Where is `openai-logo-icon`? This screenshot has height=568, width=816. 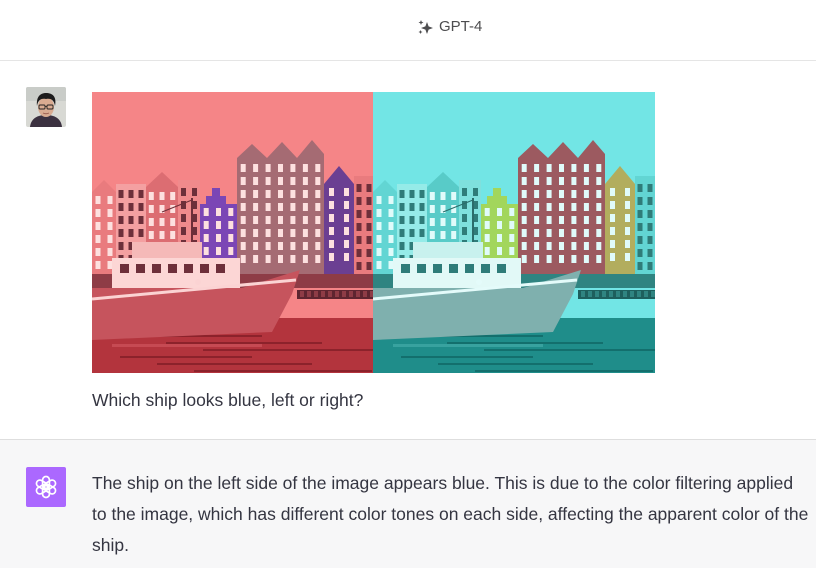 openai-logo-icon is located at coordinates (46, 487).